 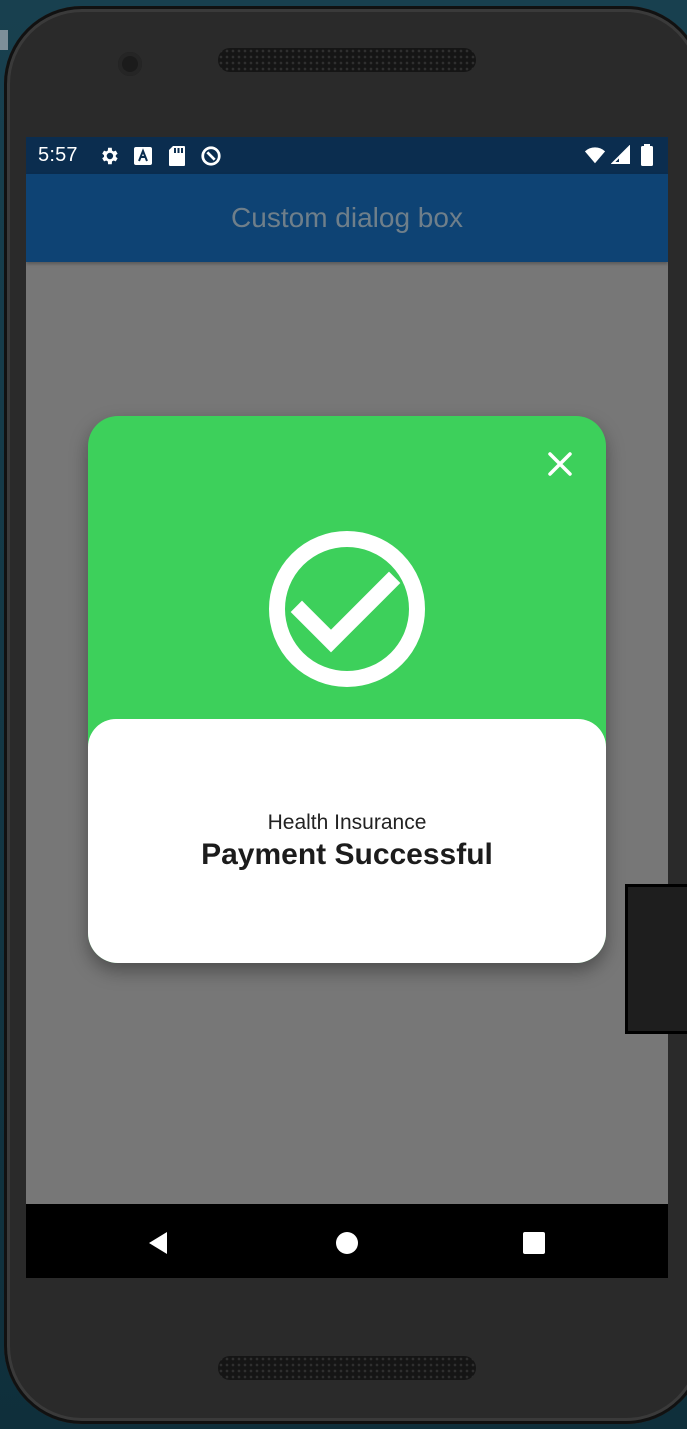 What do you see at coordinates (347, 60) in the screenshot?
I see `top-speaker` at bounding box center [347, 60].